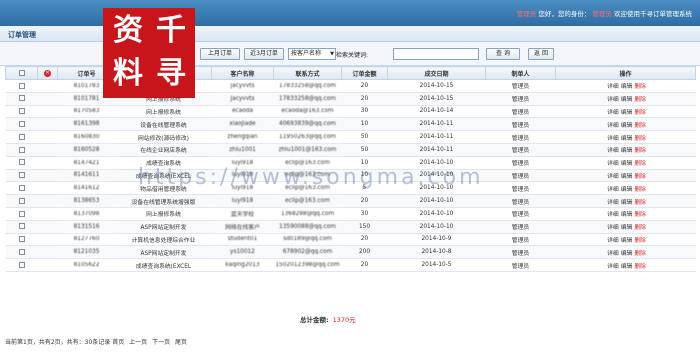 The width and height of the screenshot is (700, 359). I want to click on last-month-button: 上月订单, so click(220, 54).